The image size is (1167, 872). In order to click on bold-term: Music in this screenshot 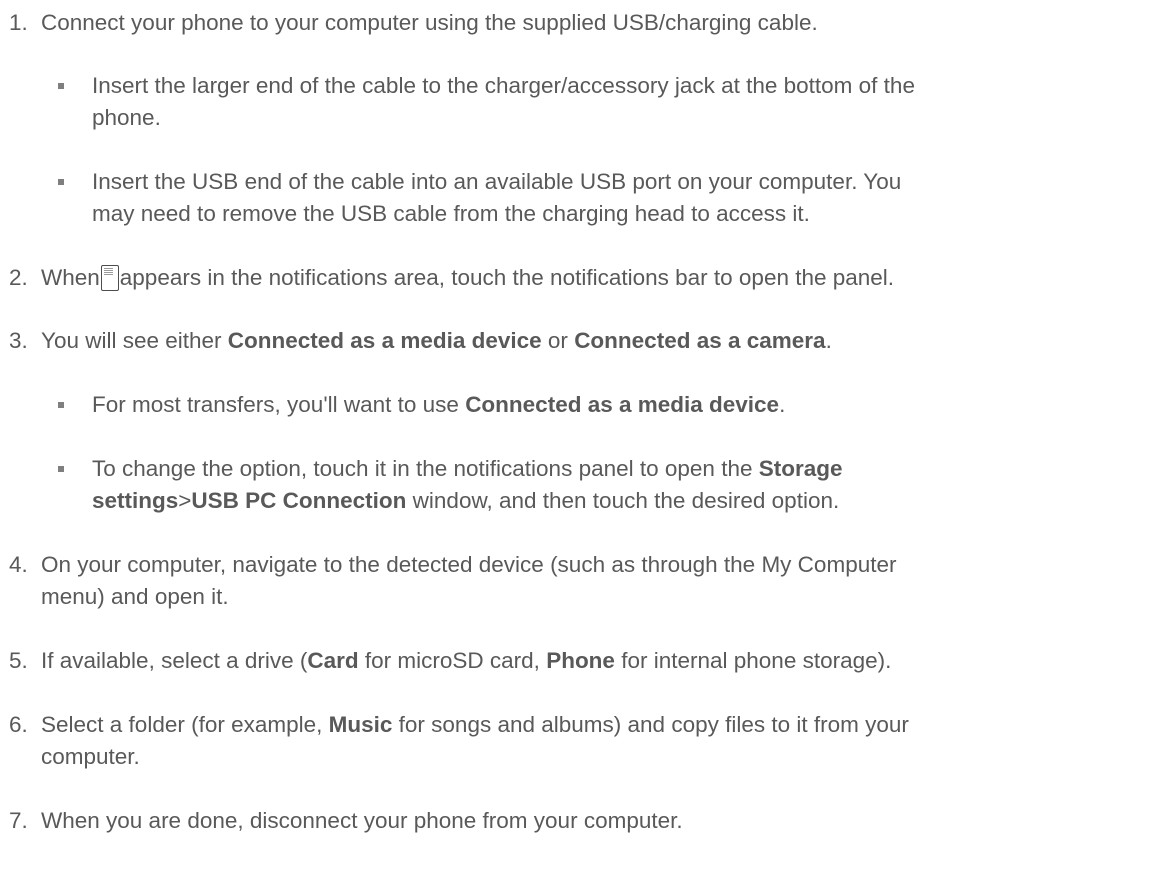, I will do `click(360, 724)`.